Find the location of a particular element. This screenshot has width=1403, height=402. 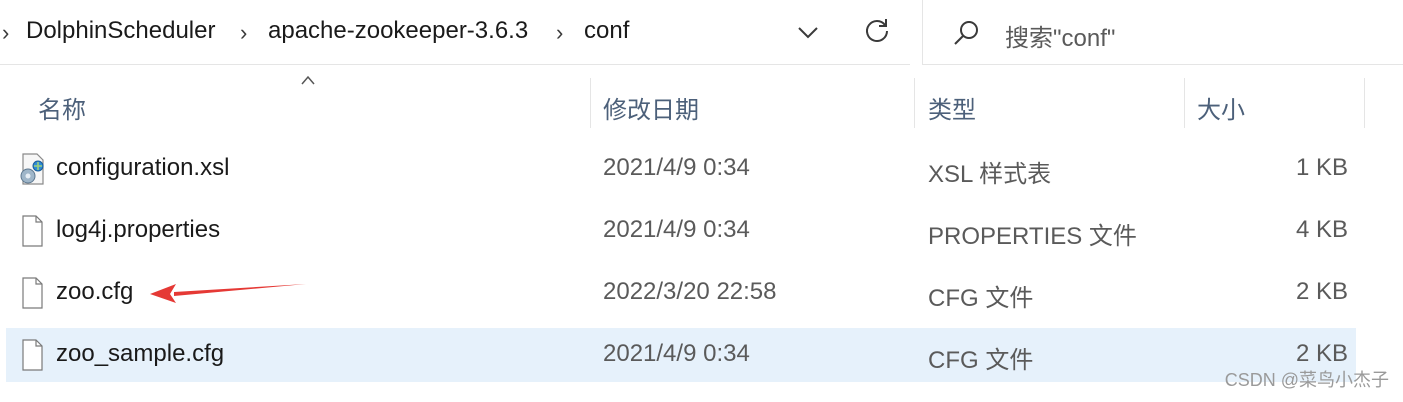

breadcrumb-item-conf: conf is located at coordinates (606, 31).